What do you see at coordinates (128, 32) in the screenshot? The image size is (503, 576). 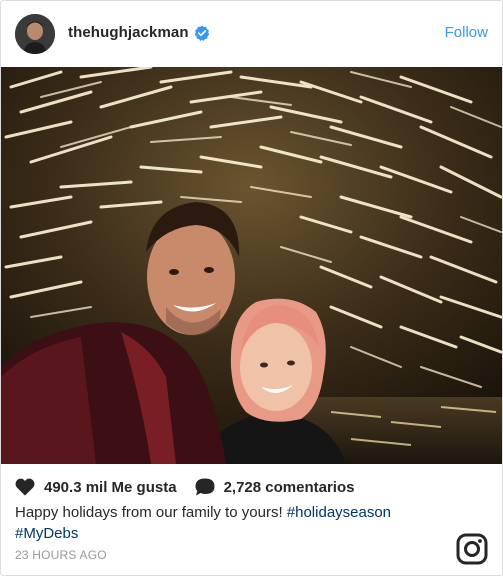 I see `username-link: thehughjackman` at bounding box center [128, 32].